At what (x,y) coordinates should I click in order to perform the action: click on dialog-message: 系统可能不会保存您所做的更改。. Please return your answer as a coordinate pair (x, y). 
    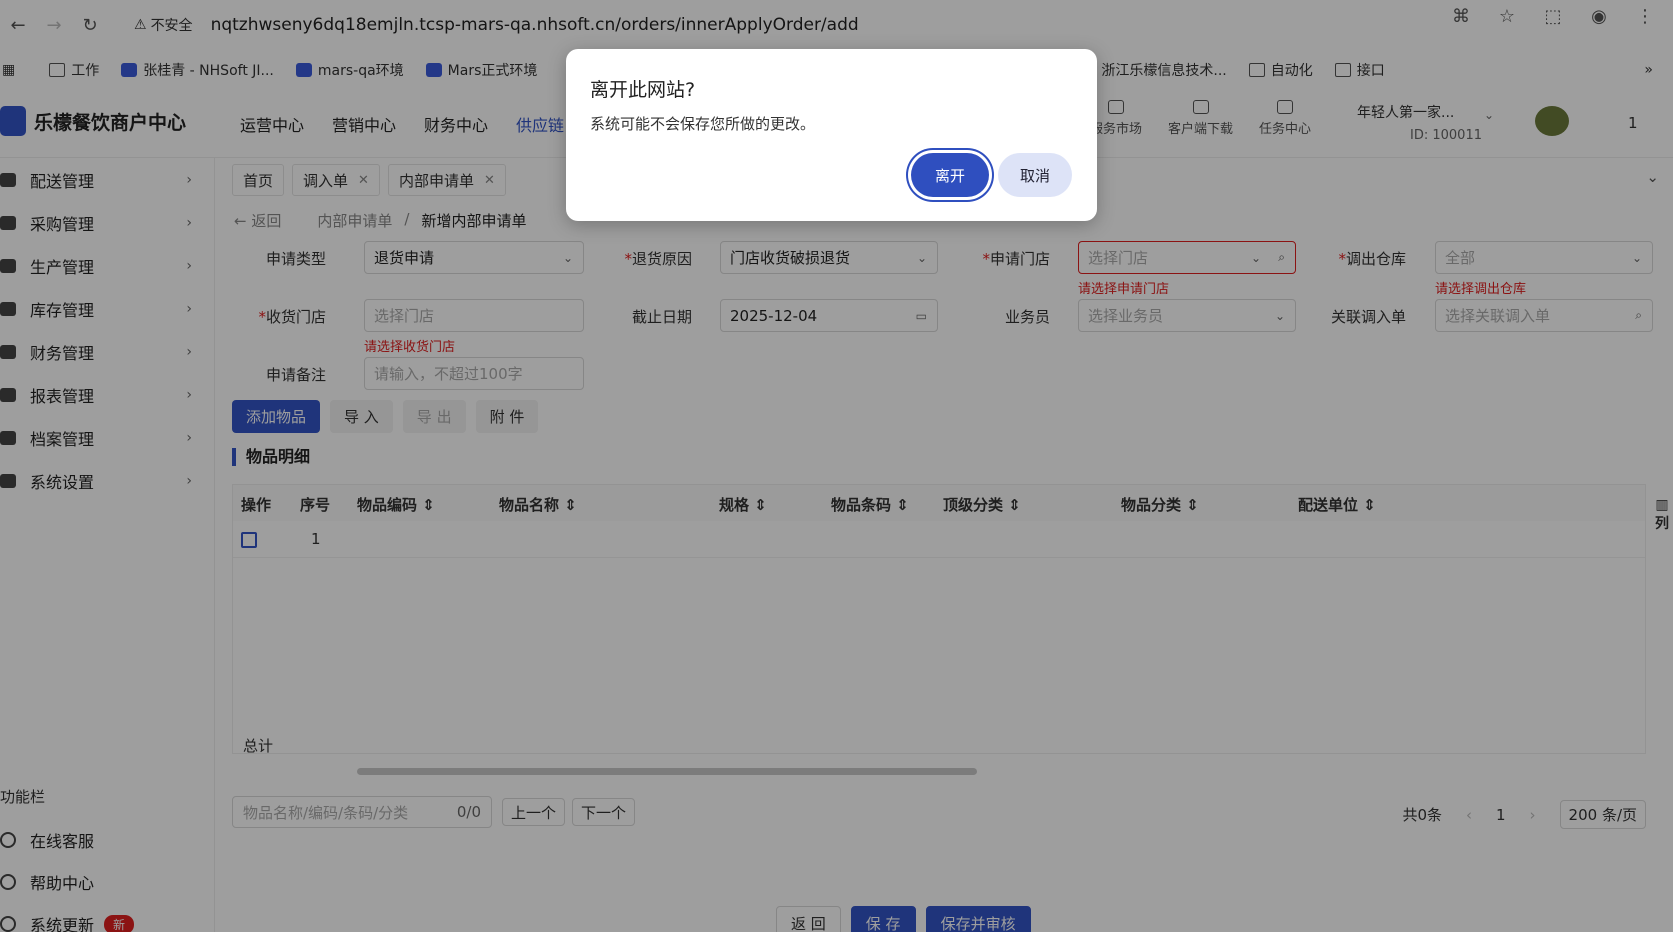
    Looking at the image, I should click on (703, 124).